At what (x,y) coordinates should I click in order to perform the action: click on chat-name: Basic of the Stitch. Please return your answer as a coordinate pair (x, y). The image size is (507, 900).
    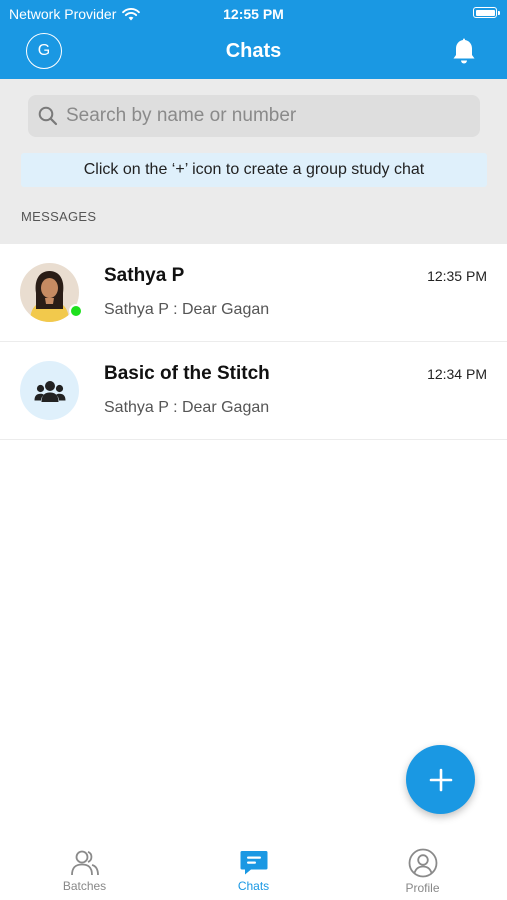
    Looking at the image, I should click on (187, 373).